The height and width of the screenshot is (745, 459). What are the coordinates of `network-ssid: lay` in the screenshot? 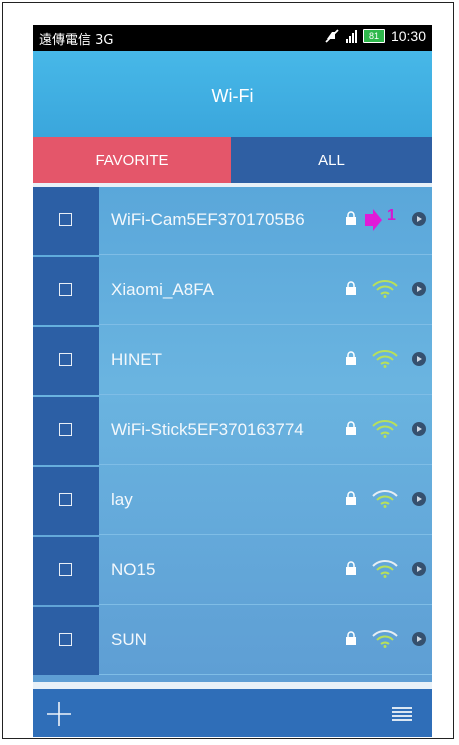 It's located at (122, 499).